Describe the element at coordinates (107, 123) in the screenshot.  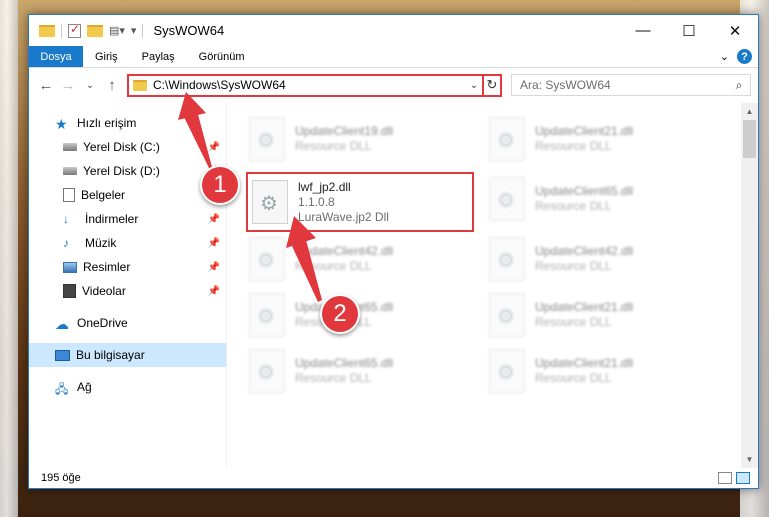
I see `sidebar-item-label: Hızlı erişim` at that location.